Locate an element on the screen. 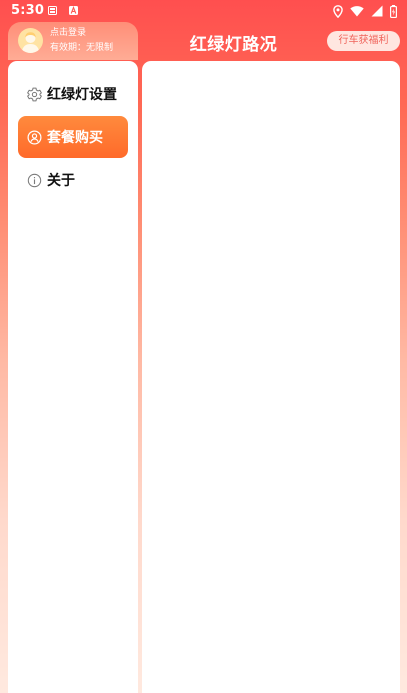 This screenshot has height=693, width=407. cellular-signal-icon is located at coordinates (377, 11).